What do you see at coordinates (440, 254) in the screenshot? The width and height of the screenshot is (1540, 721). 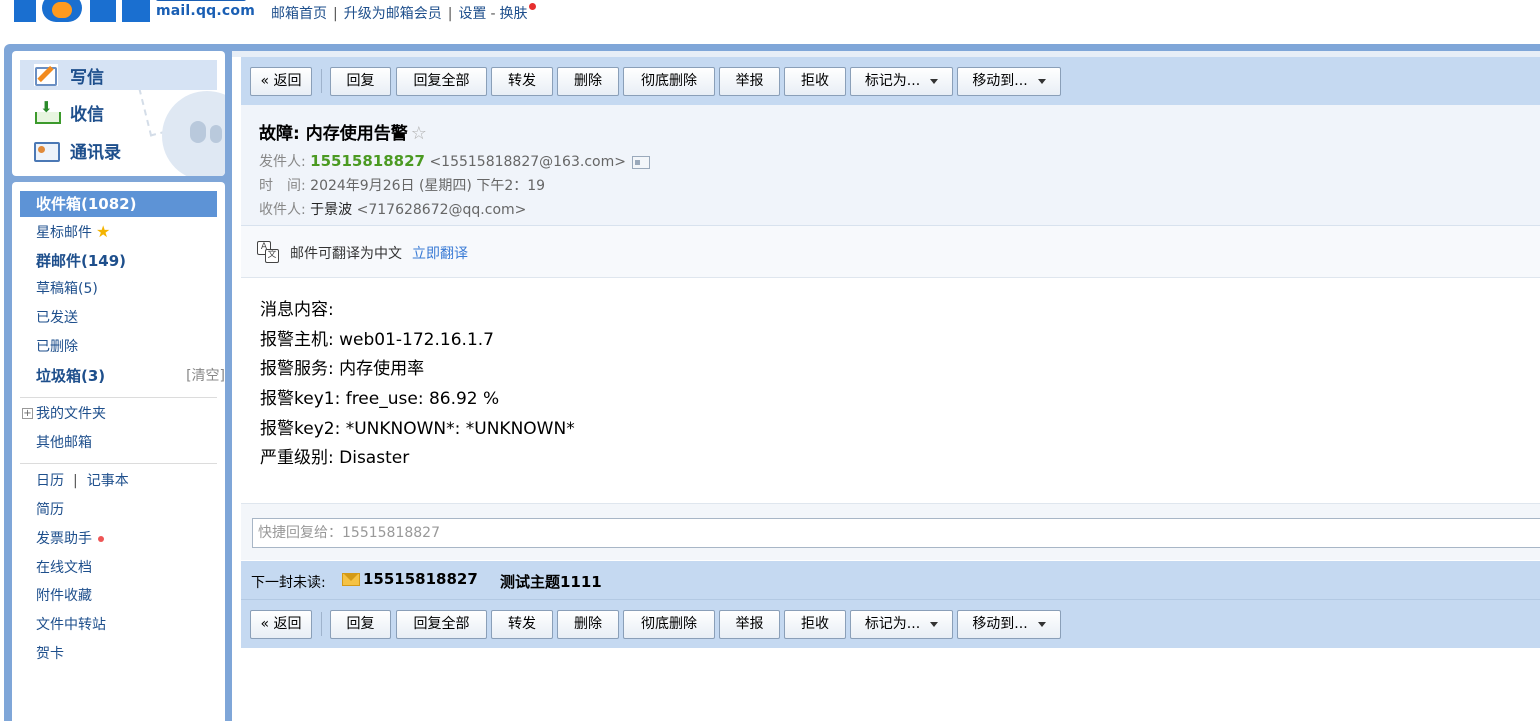 I see `translate-now-link: 立即翻译` at bounding box center [440, 254].